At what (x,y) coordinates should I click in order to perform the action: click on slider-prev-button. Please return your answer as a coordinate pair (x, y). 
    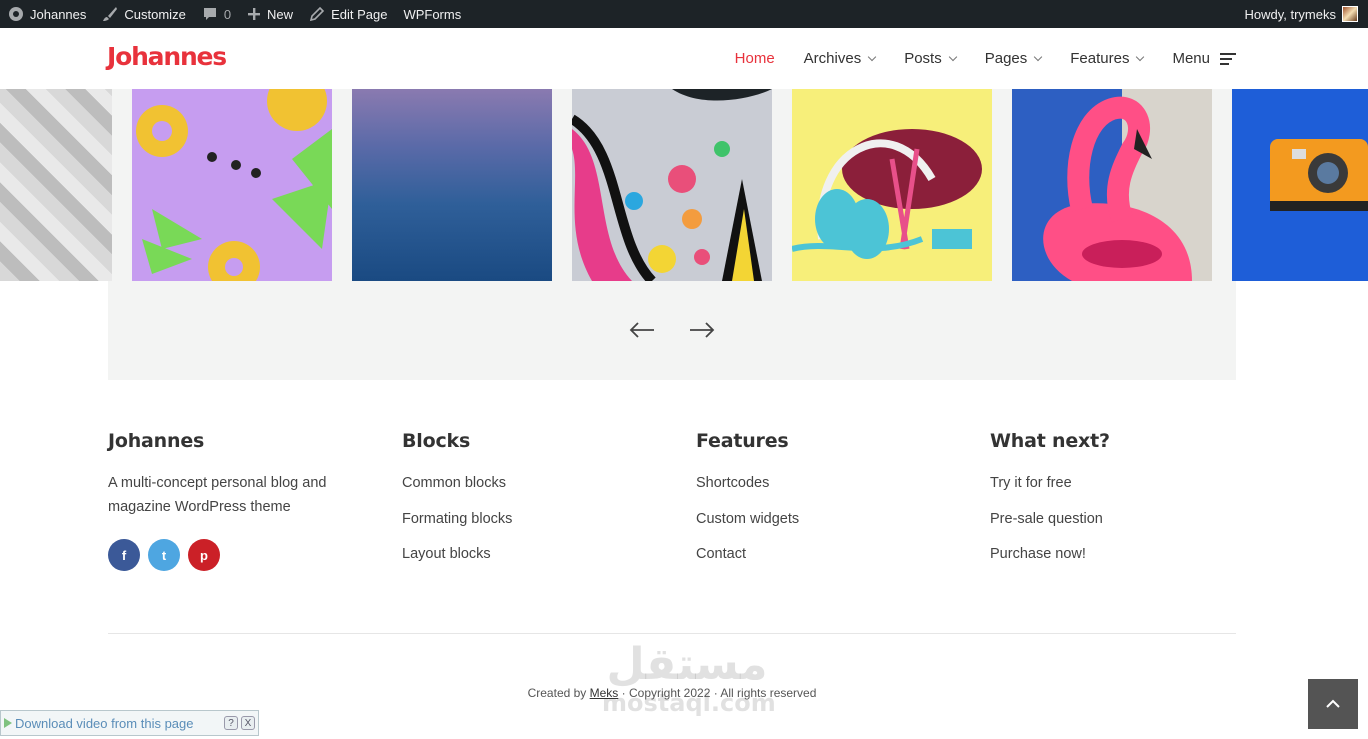
    Looking at the image, I should click on (642, 330).